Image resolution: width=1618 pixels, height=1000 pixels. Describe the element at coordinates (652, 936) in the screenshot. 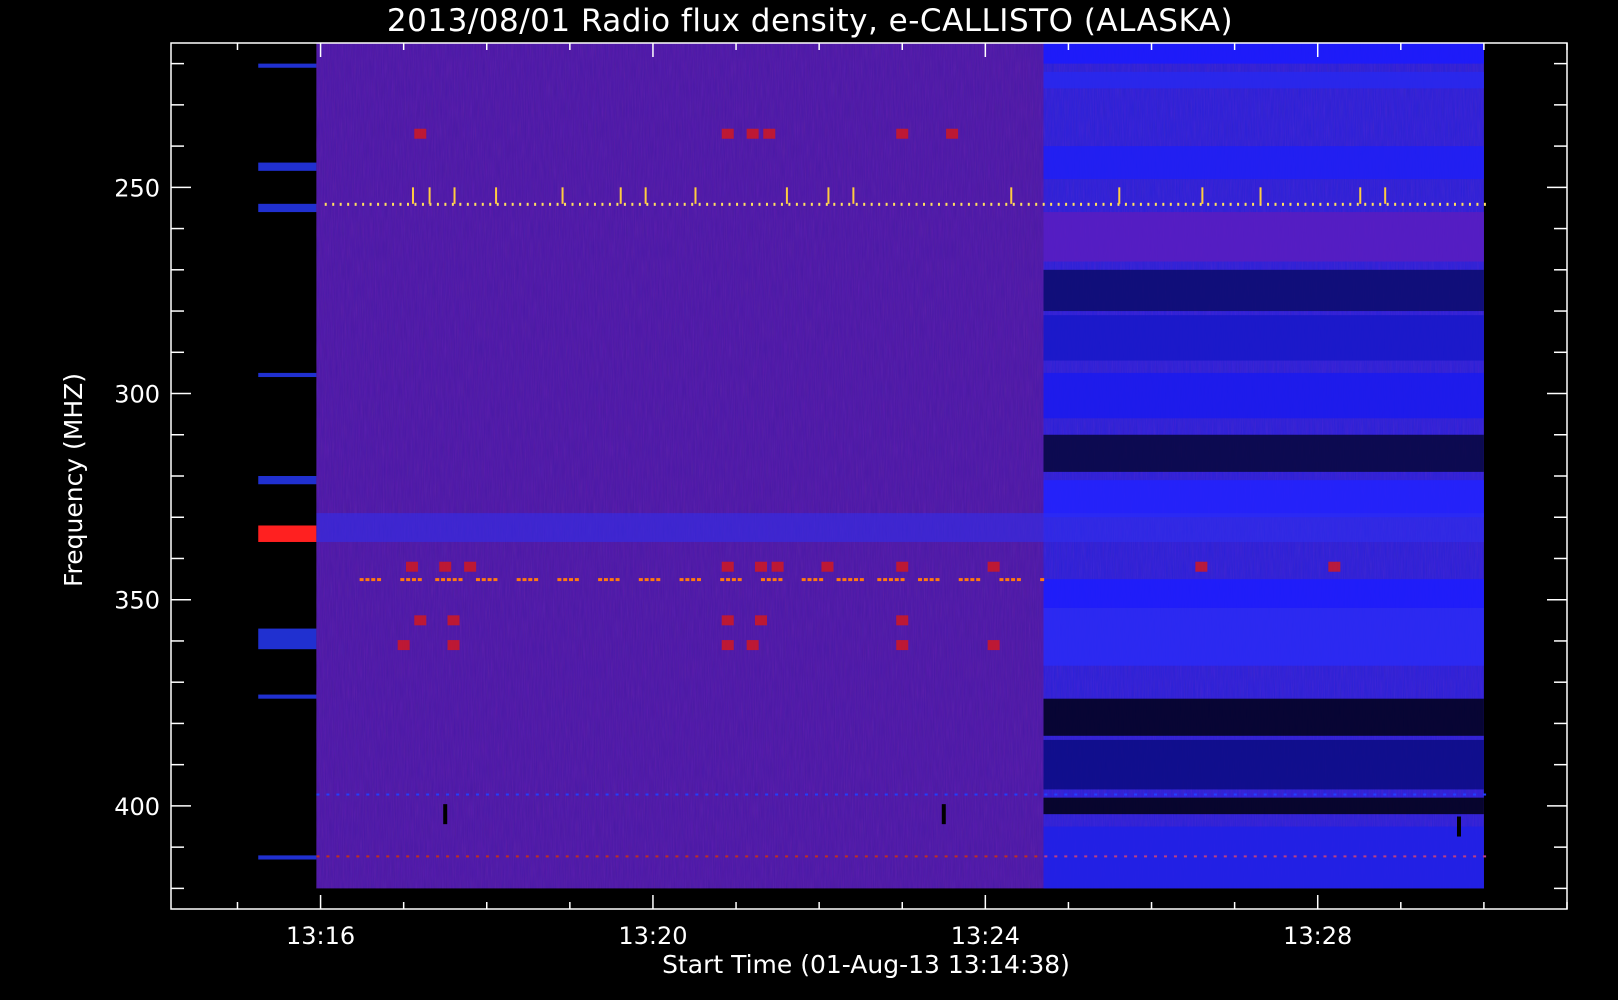

I see `x-tick-label: 13:20` at that location.